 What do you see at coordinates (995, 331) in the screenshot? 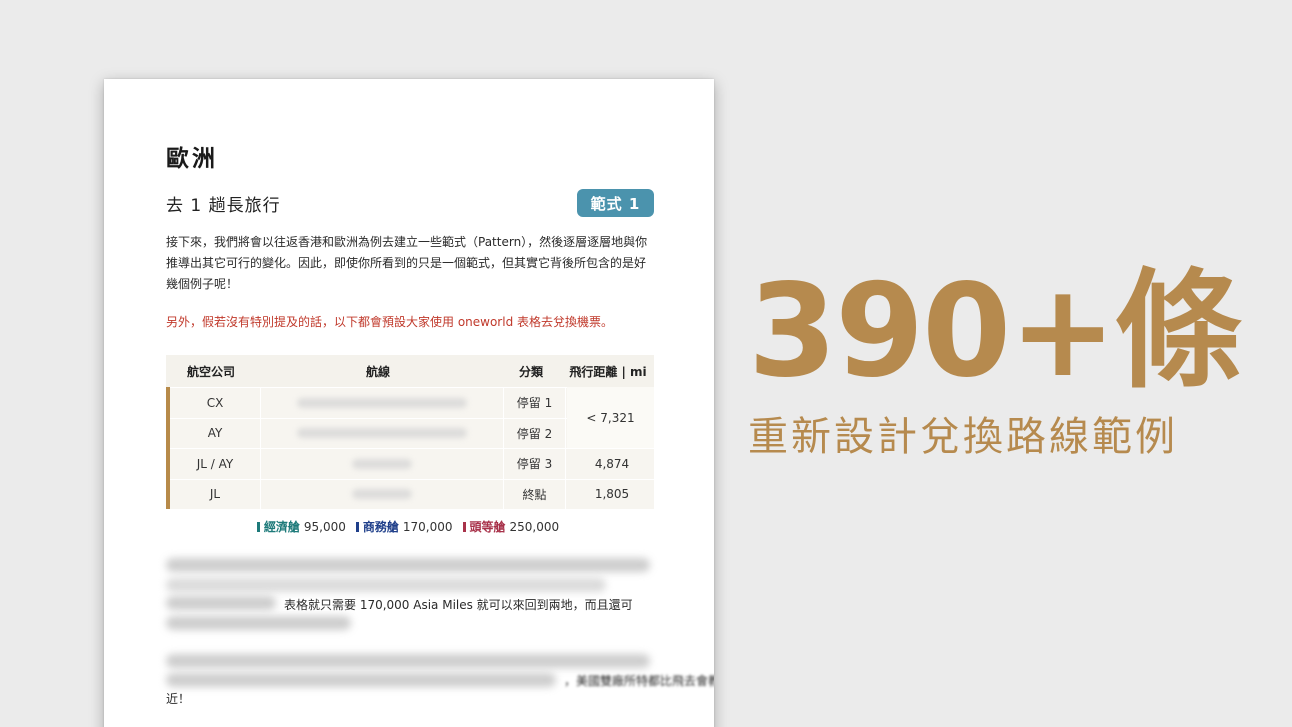
I see `headline-count: 390+條` at bounding box center [995, 331].